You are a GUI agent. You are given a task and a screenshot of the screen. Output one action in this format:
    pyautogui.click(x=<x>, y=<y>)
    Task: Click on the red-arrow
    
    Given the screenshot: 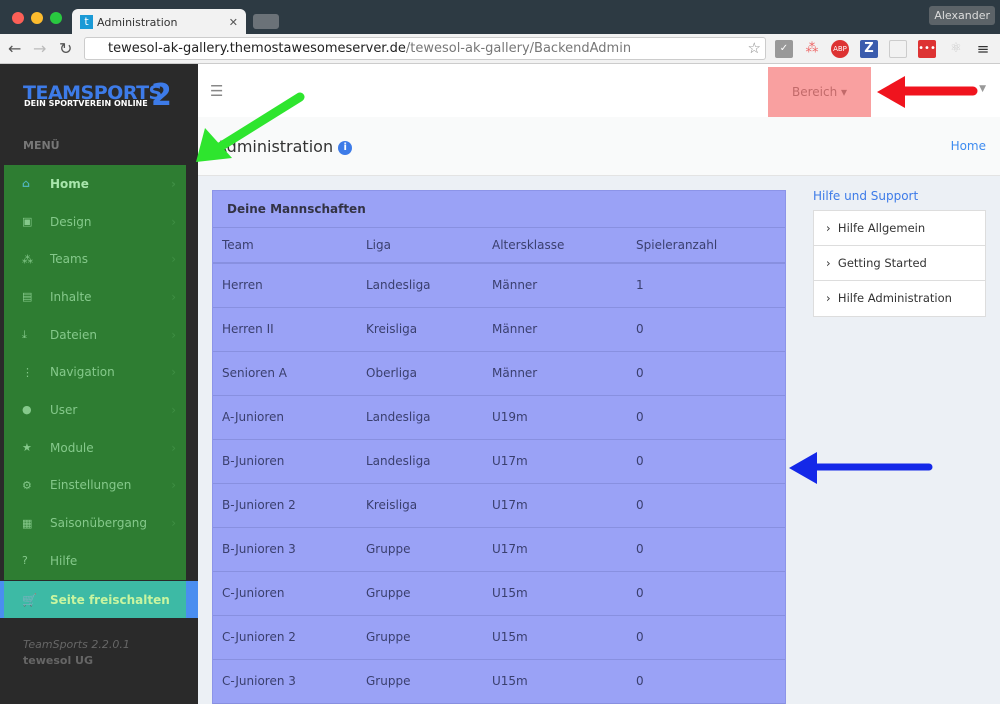 What is the action you would take?
    pyautogui.click(x=927, y=92)
    